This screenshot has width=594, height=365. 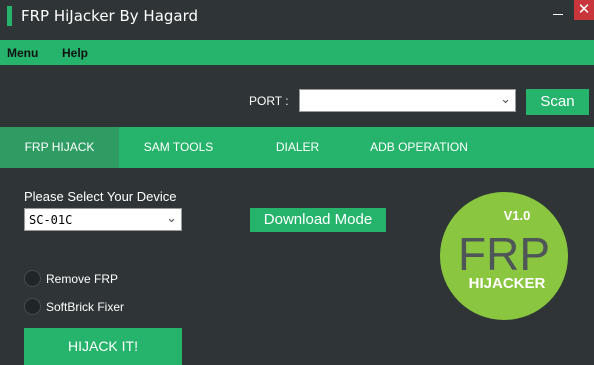 I want to click on logo-main-text: FRP, so click(x=504, y=254).